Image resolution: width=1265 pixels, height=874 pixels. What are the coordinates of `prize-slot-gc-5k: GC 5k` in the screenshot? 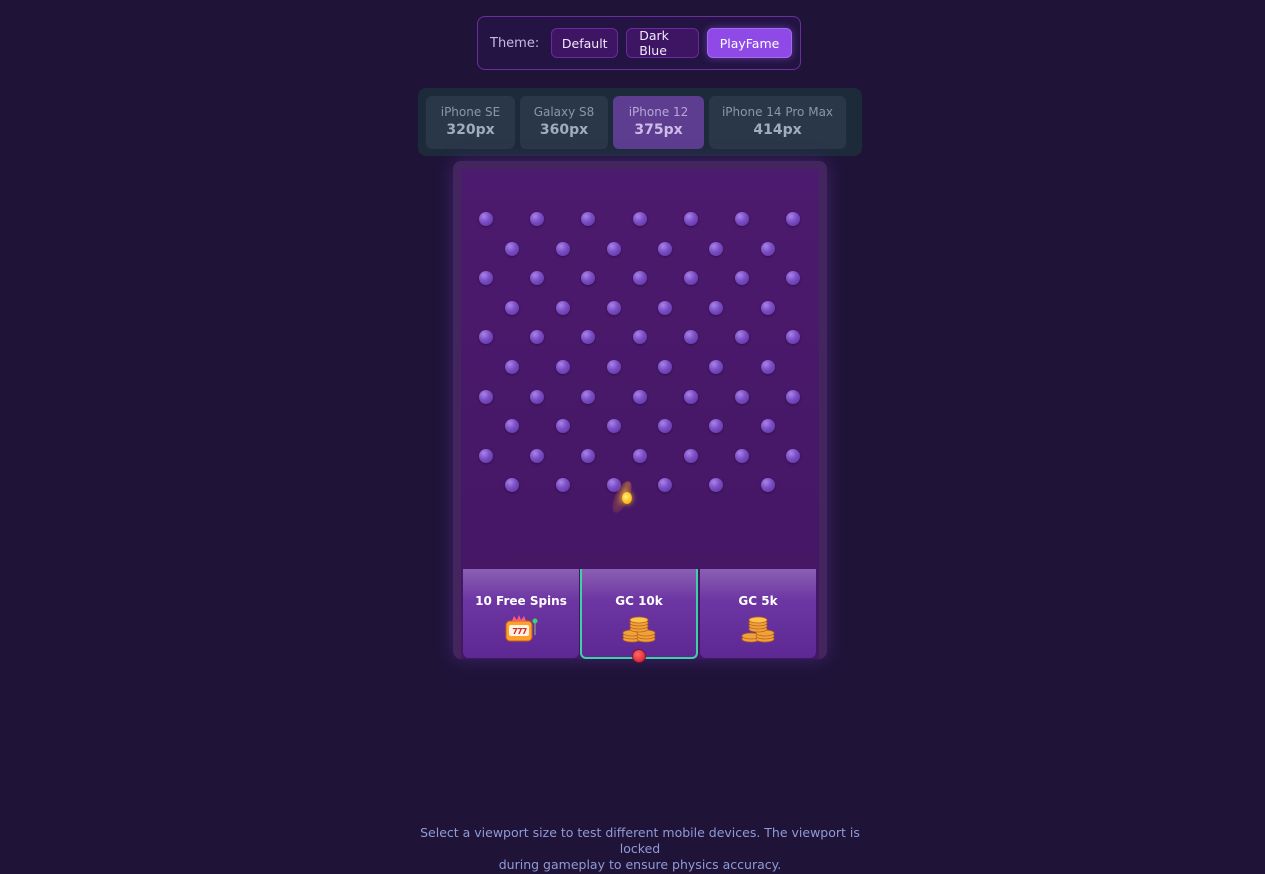 It's located at (758, 613).